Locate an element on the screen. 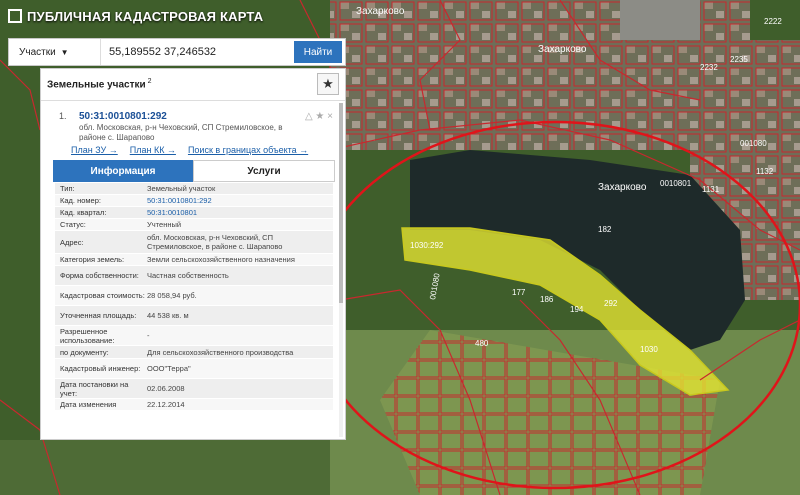 Image resolution: width=800 pixels, height=495 pixels. parcel-label: 480 is located at coordinates (482, 343).